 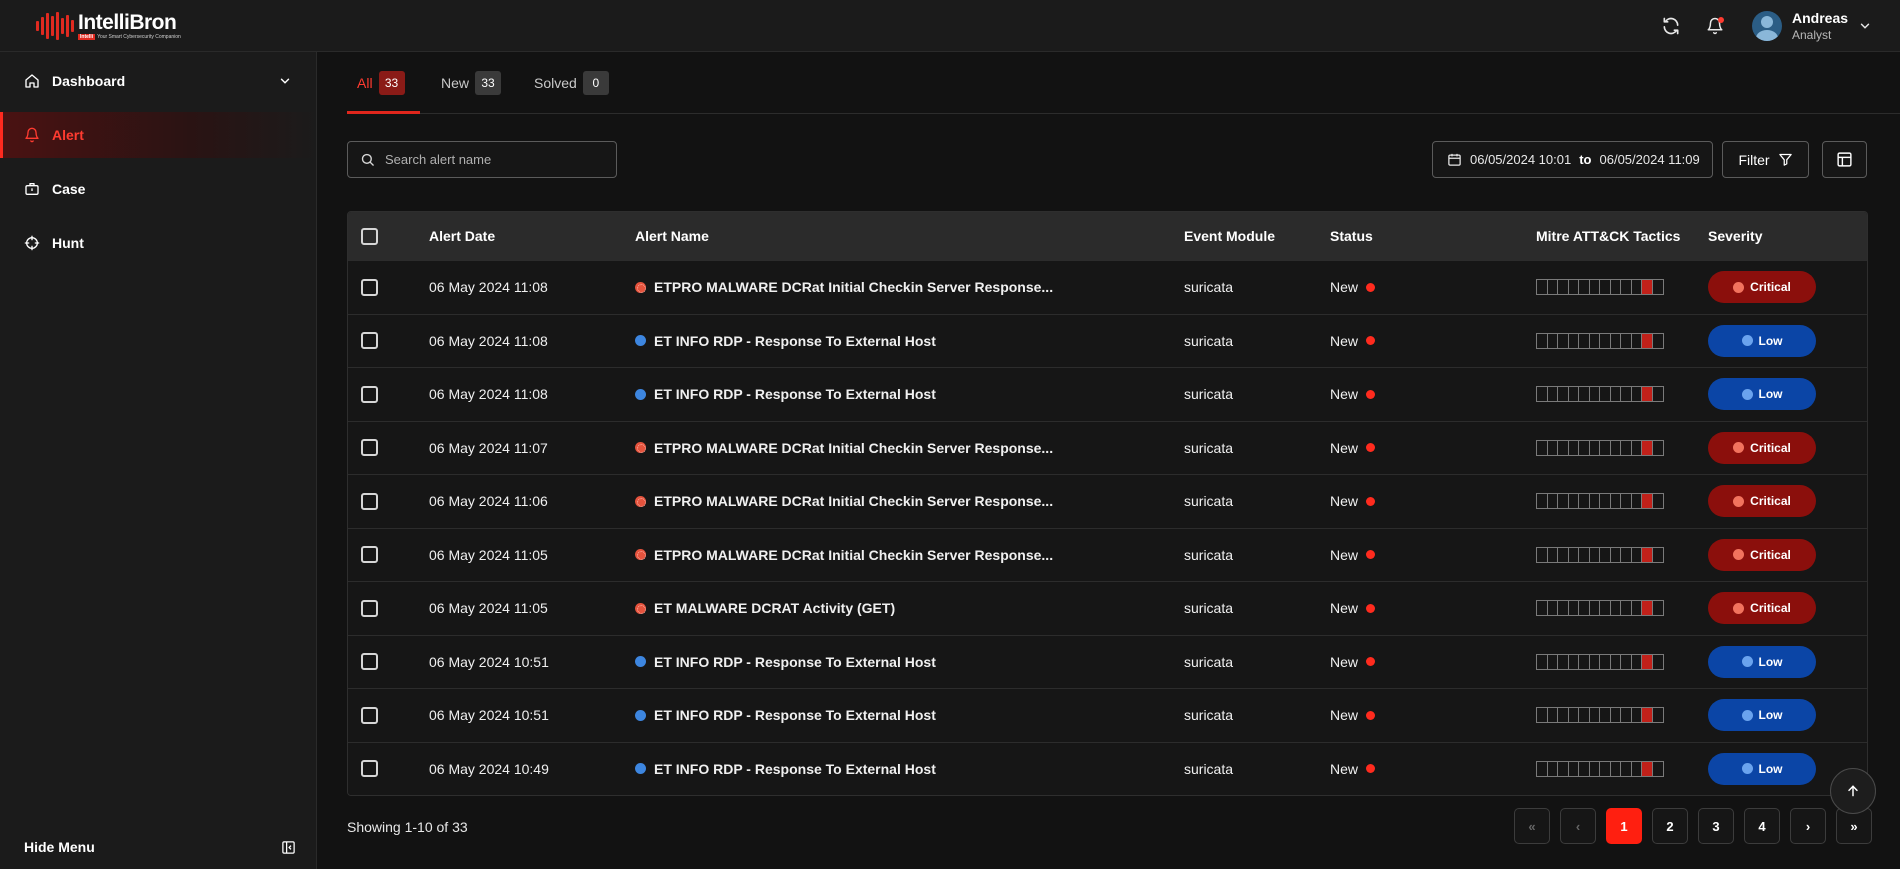 I want to click on sidebar-item-hunt: Hunt, so click(x=158, y=243).